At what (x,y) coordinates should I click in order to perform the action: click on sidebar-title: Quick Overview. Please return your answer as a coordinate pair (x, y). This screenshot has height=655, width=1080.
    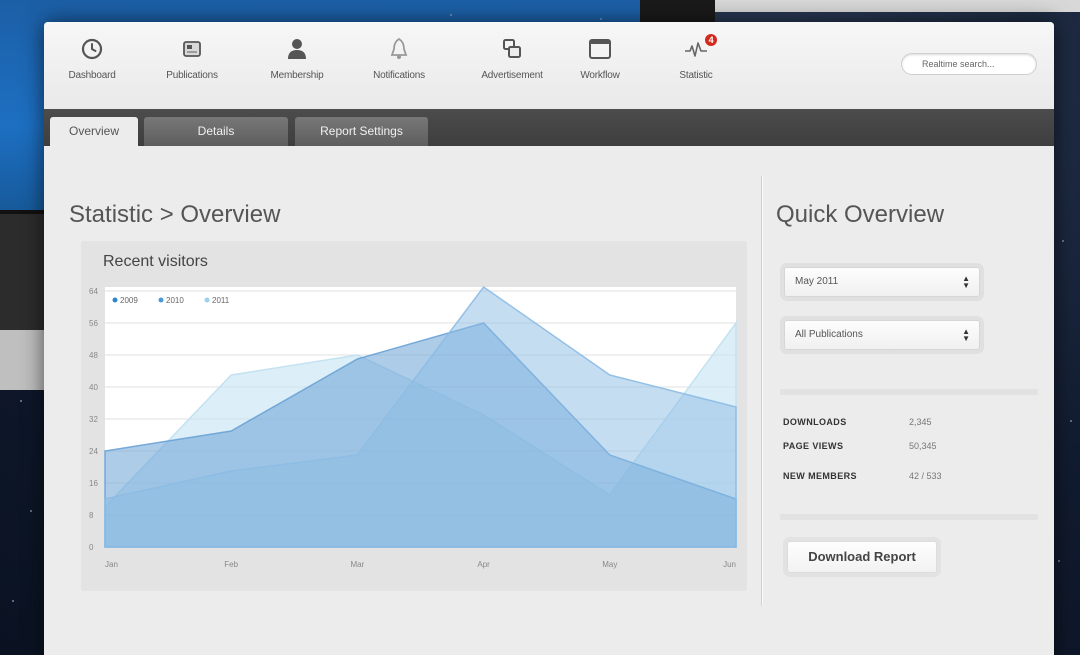
    Looking at the image, I should click on (860, 214).